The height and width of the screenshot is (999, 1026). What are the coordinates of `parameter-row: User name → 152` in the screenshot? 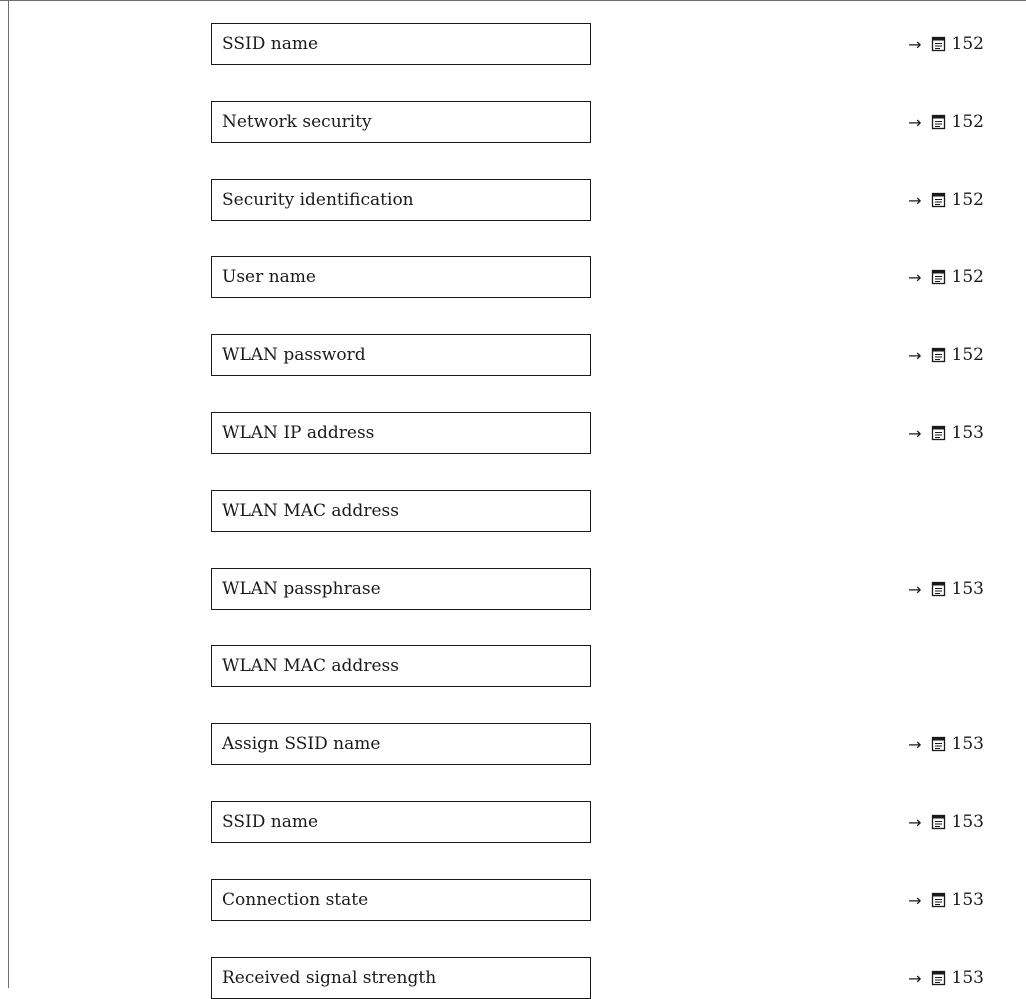 It's located at (513, 277).